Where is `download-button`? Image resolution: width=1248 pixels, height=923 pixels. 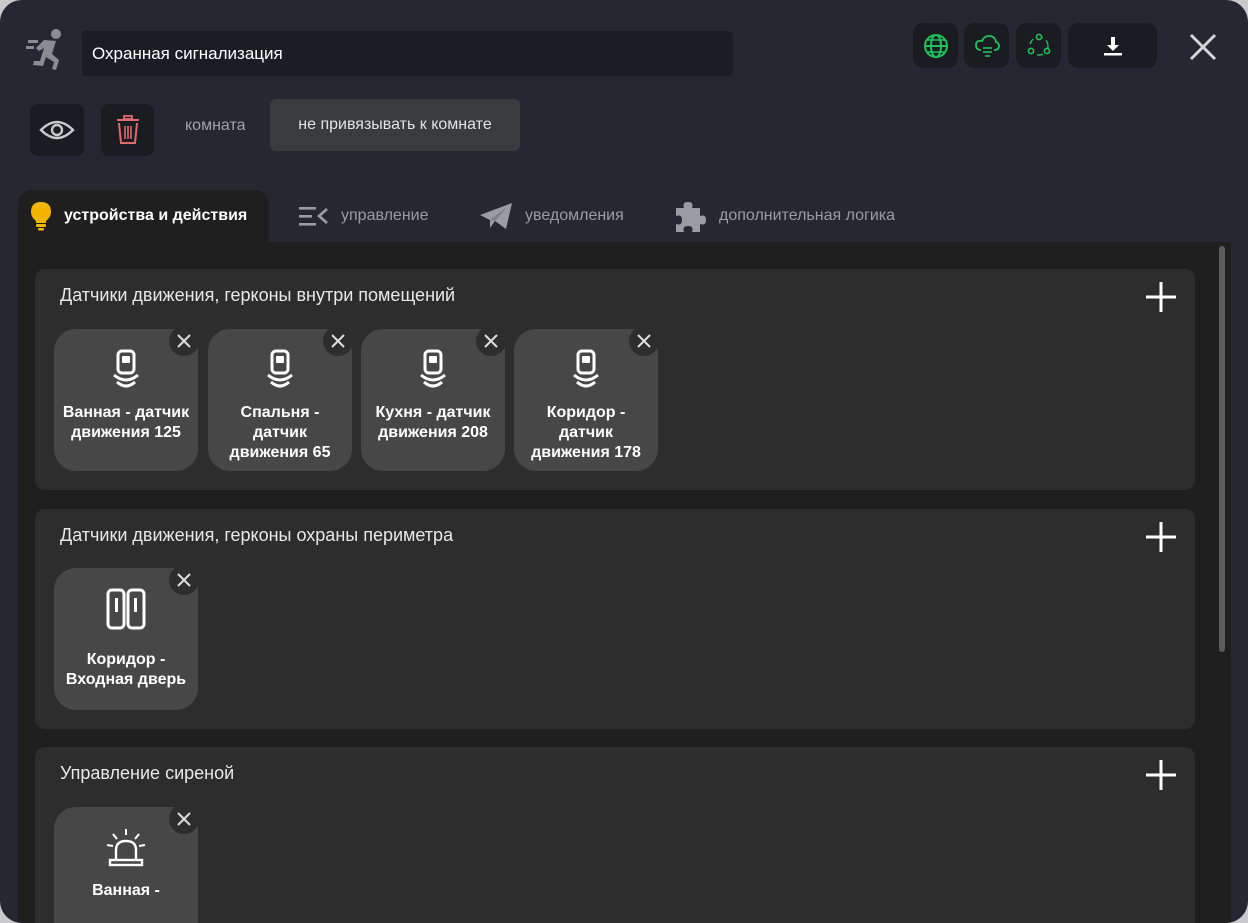
download-button is located at coordinates (1112, 45).